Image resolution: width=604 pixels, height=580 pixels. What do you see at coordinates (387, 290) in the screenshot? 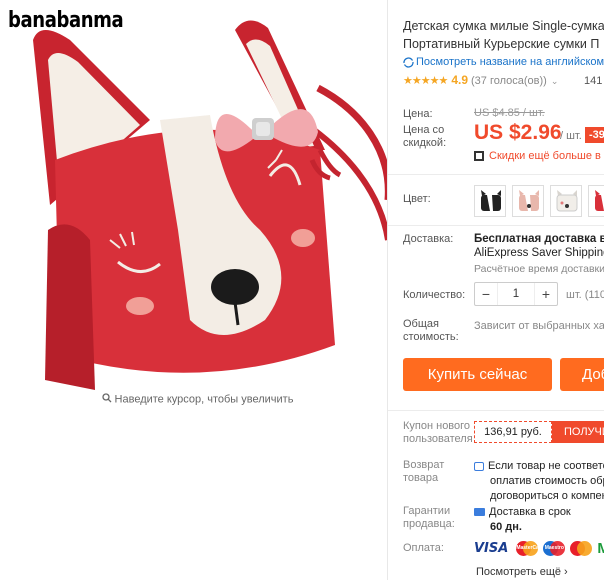
I see `divider` at bounding box center [387, 290].